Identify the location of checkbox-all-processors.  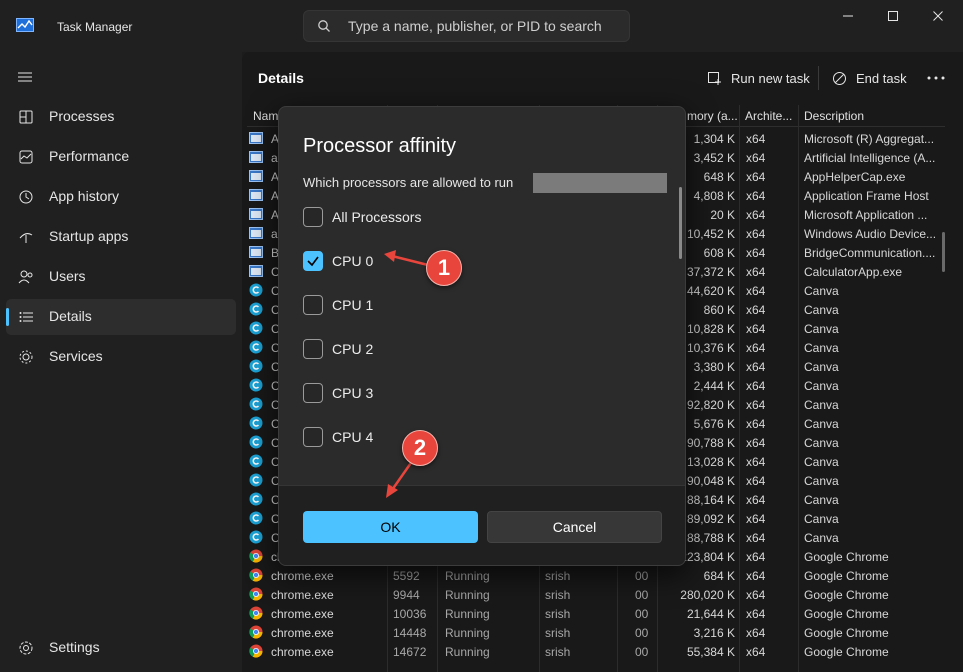
(313, 217).